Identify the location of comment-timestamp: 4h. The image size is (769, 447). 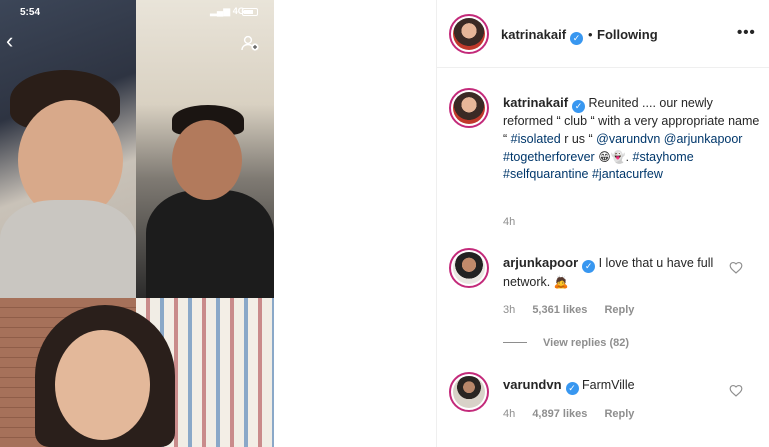
(509, 414).